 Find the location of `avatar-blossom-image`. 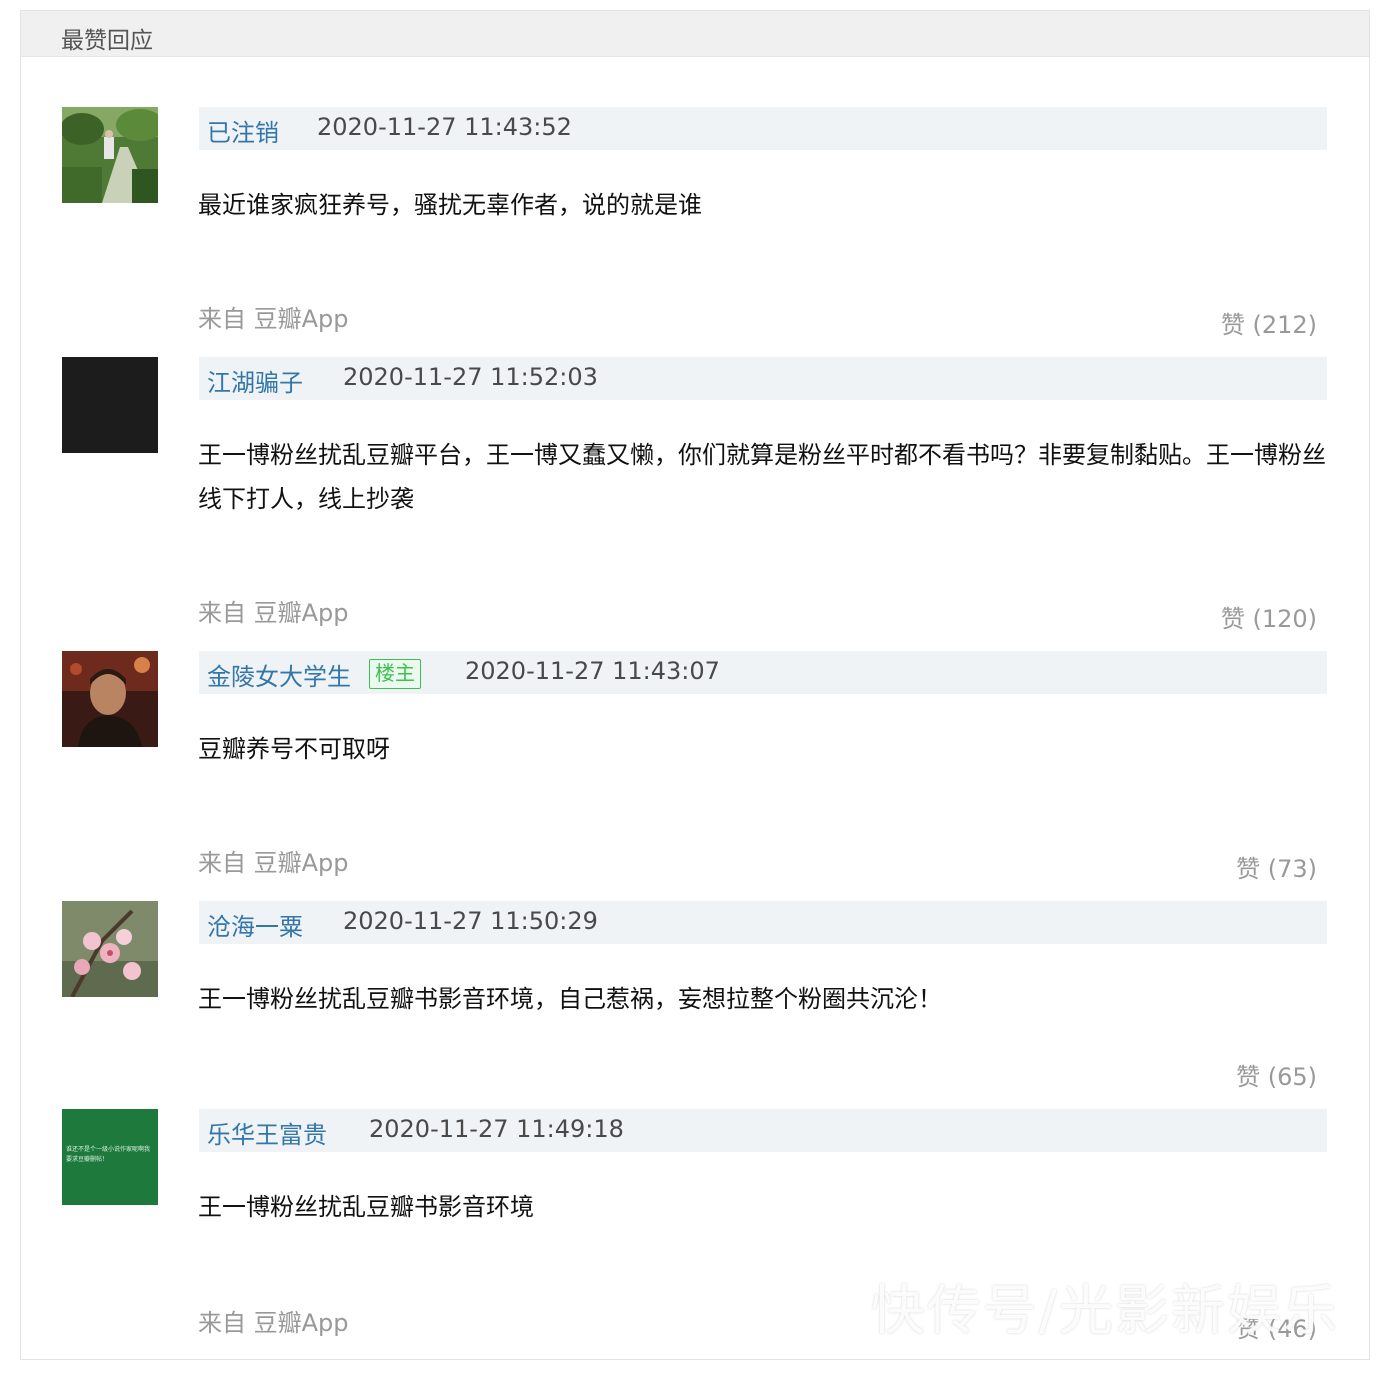

avatar-blossom-image is located at coordinates (110, 949).